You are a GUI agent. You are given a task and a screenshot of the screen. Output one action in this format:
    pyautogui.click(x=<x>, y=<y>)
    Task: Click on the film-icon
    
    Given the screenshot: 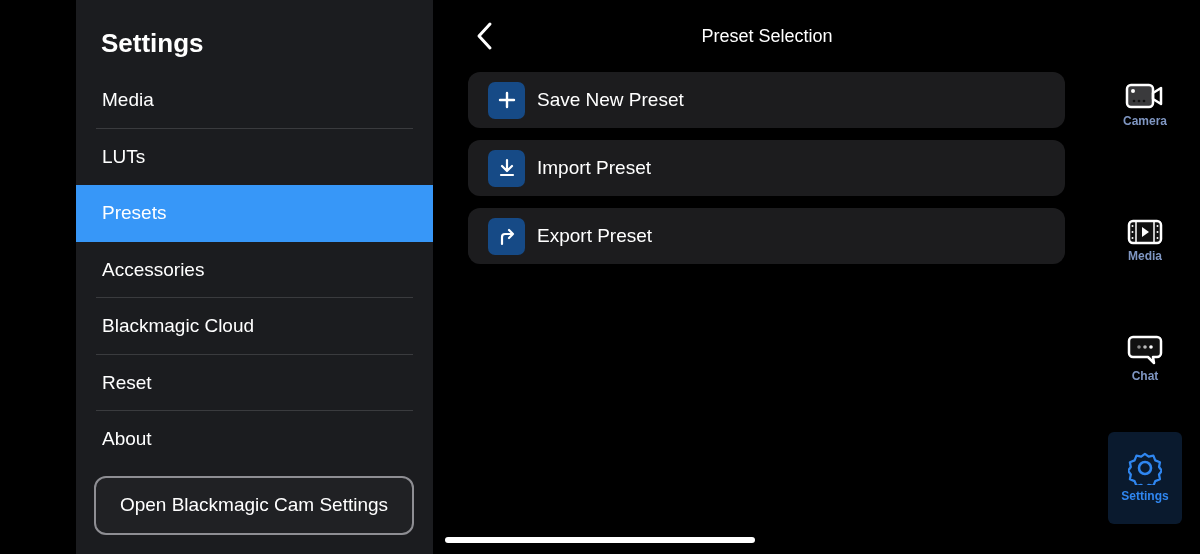 What is the action you would take?
    pyautogui.click(x=1145, y=232)
    